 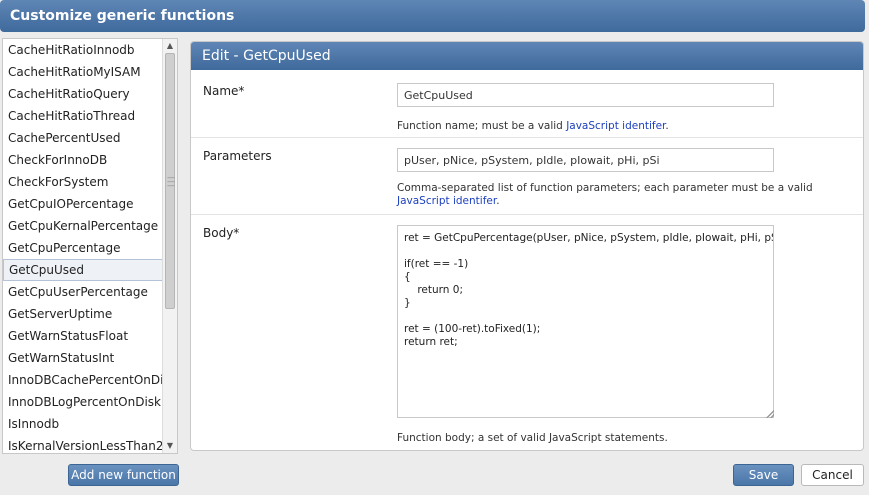 I want to click on name-help-link: JavaScript identifer, so click(x=615, y=126).